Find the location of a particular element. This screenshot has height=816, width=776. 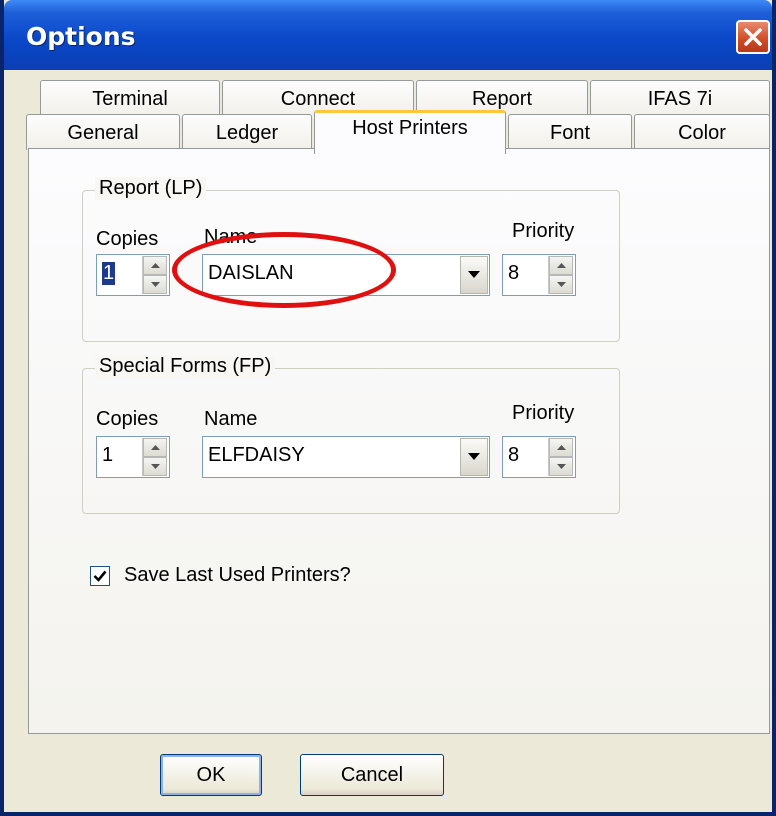

checkmark-icon is located at coordinates (100, 576).